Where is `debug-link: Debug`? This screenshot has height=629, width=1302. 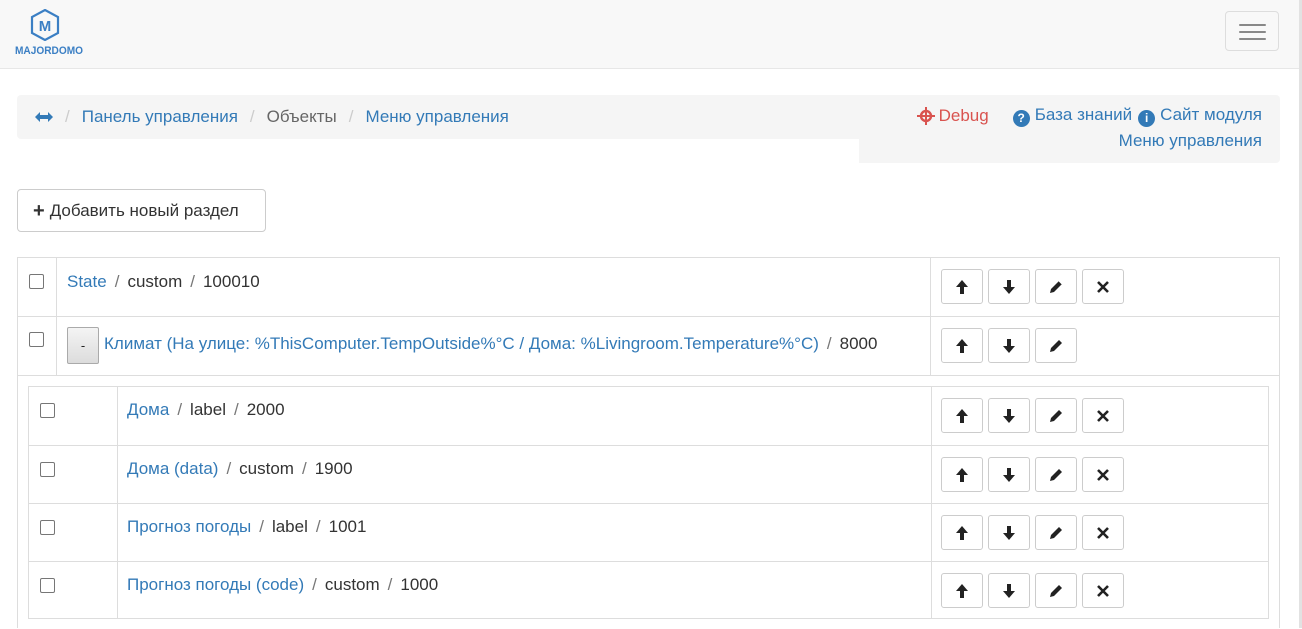 debug-link: Debug is located at coordinates (952, 116).